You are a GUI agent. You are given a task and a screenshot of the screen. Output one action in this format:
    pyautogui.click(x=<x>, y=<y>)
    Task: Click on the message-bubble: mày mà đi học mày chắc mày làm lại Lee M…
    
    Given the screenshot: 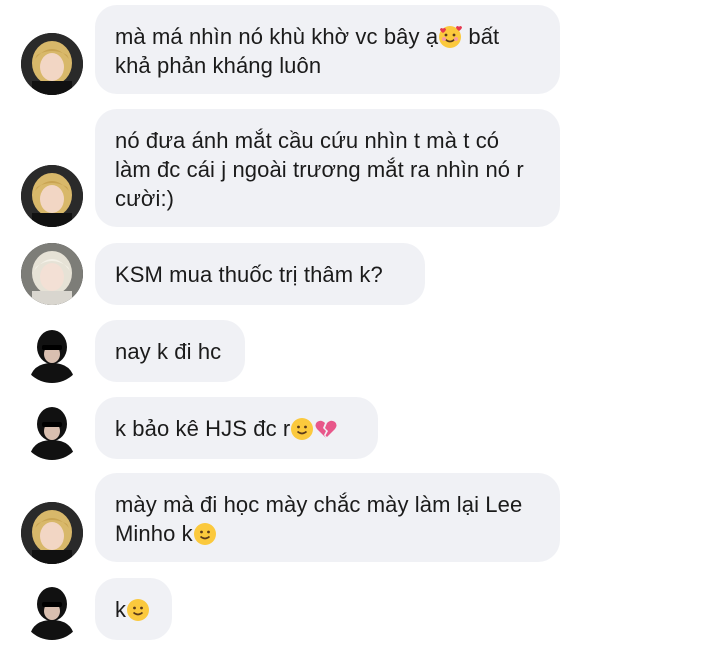 What is the action you would take?
    pyautogui.click(x=327, y=517)
    